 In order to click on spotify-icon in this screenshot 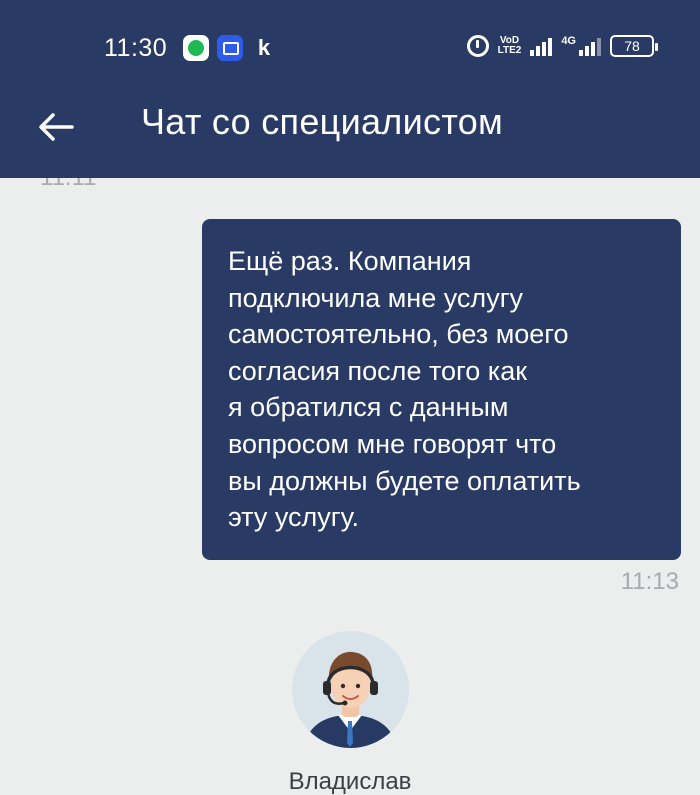, I will do `click(196, 48)`.